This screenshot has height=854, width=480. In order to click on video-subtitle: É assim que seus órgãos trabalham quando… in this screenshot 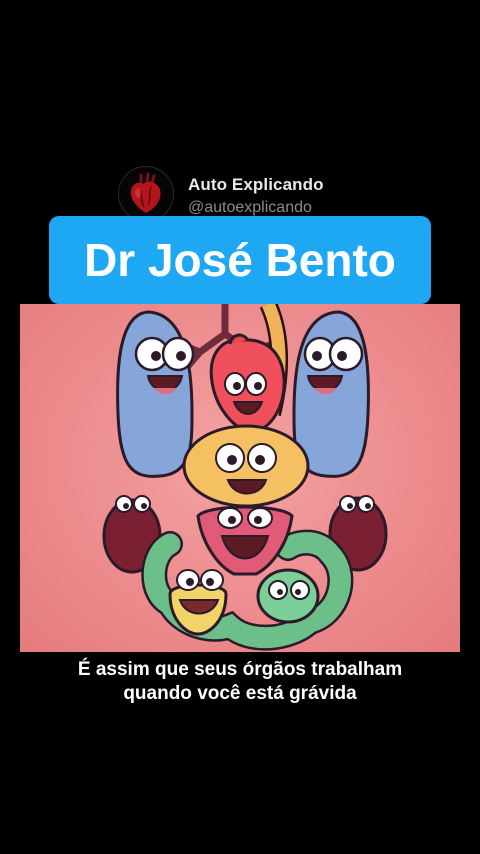, I will do `click(240, 682)`.